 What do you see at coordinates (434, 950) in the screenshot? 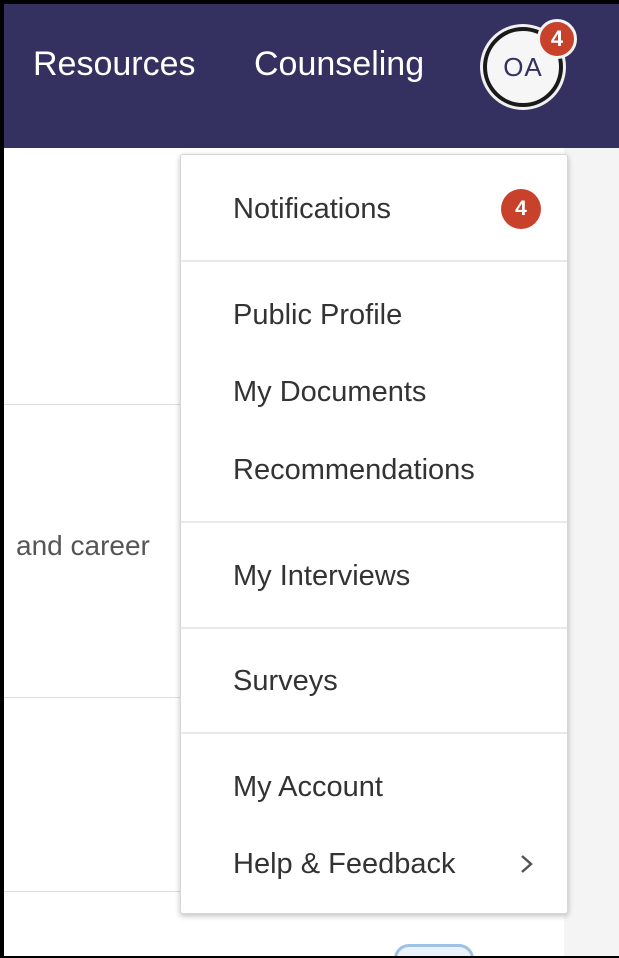
I see `content-toggle-partial` at bounding box center [434, 950].